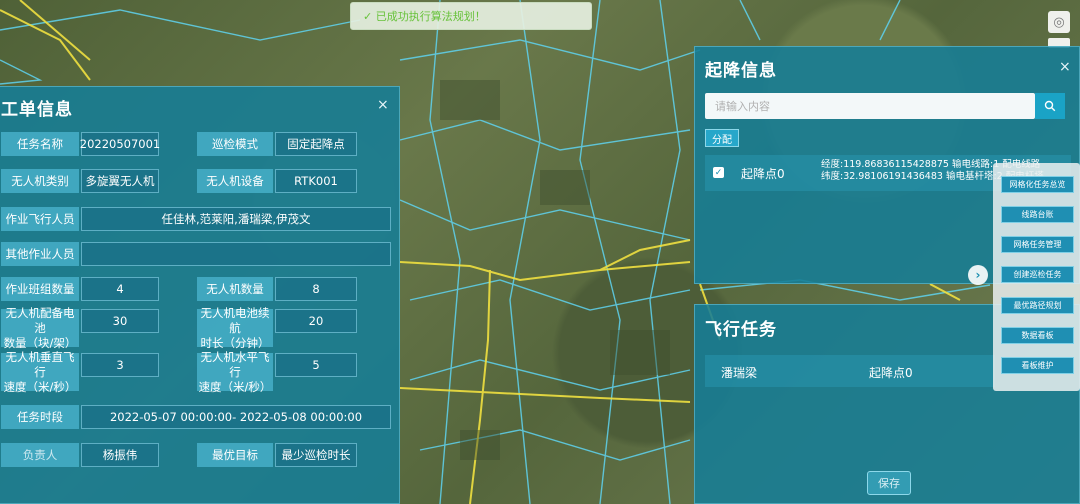  What do you see at coordinates (235, 455) in the screenshot?
I see `objective-label: 最优目标` at bounding box center [235, 455].